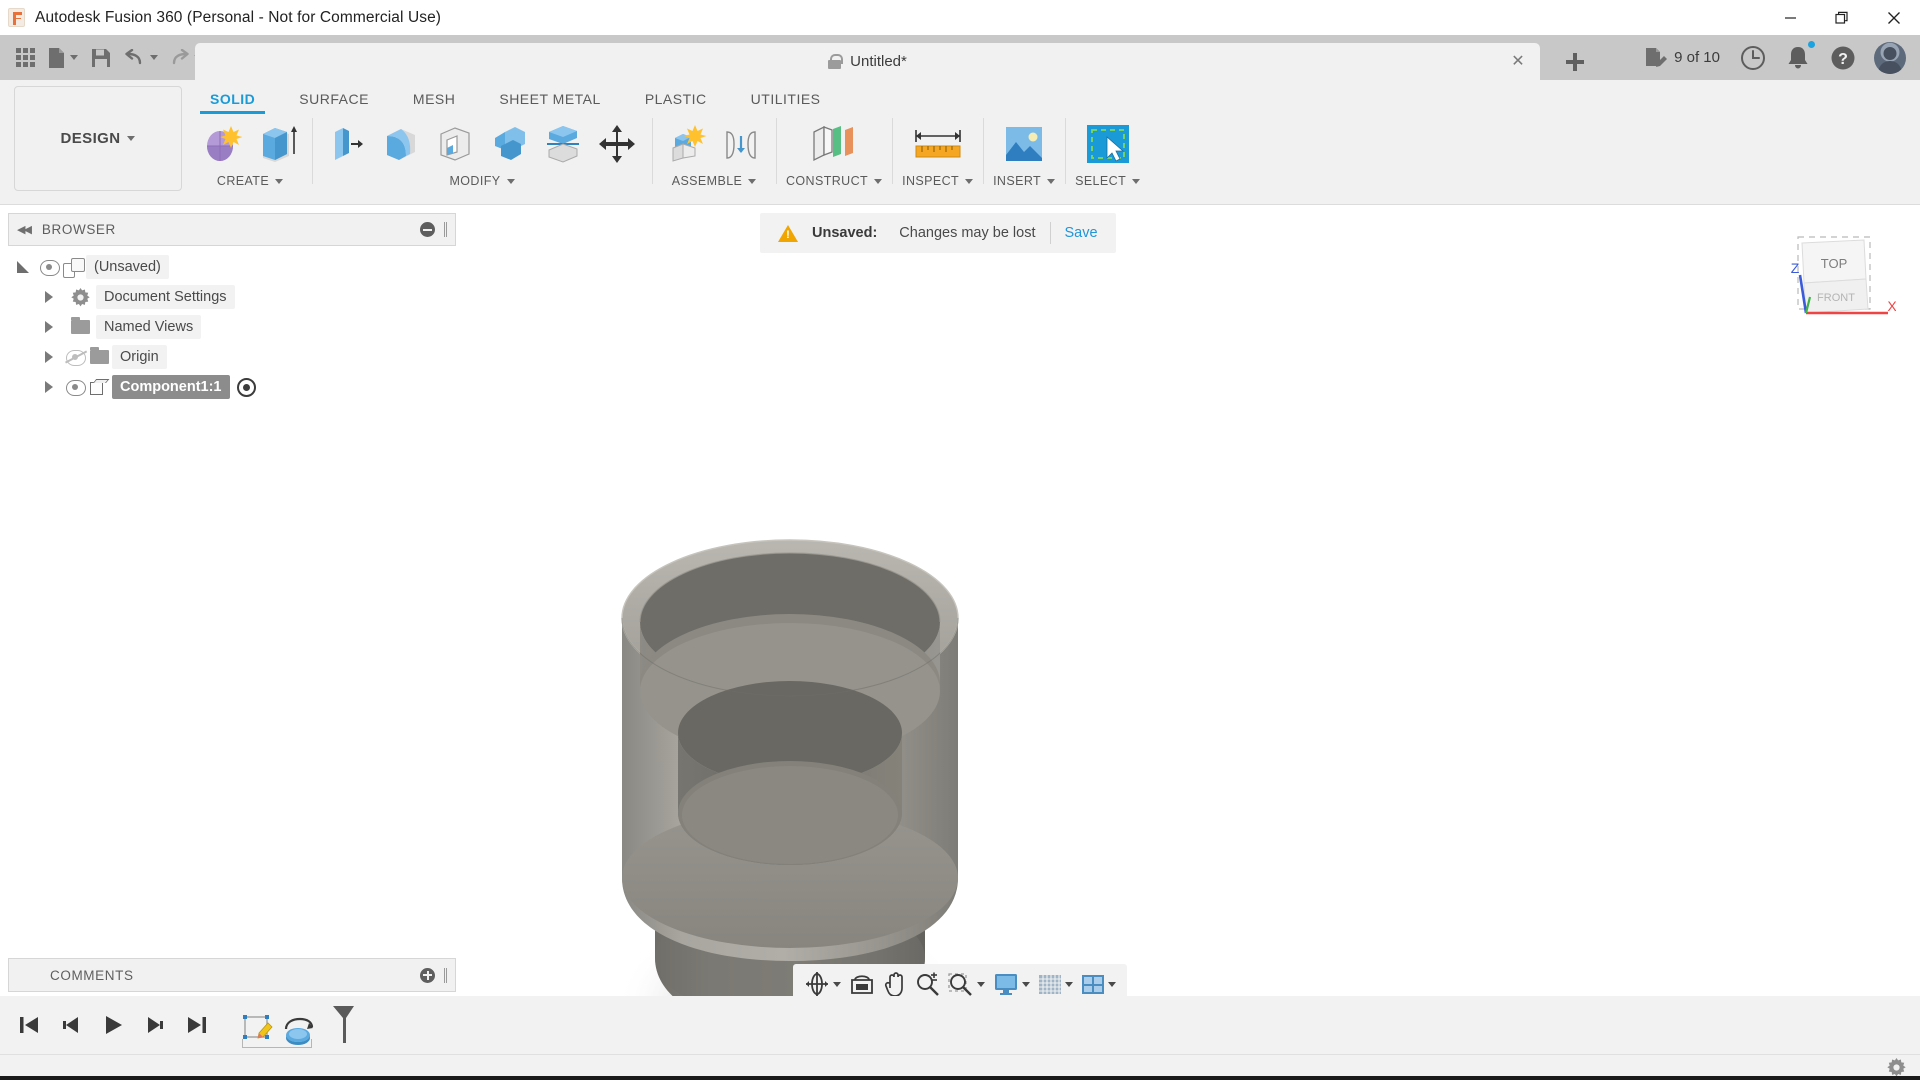 This screenshot has height=1080, width=1920. I want to click on document-tab: Untitled* ✕, so click(867, 61).